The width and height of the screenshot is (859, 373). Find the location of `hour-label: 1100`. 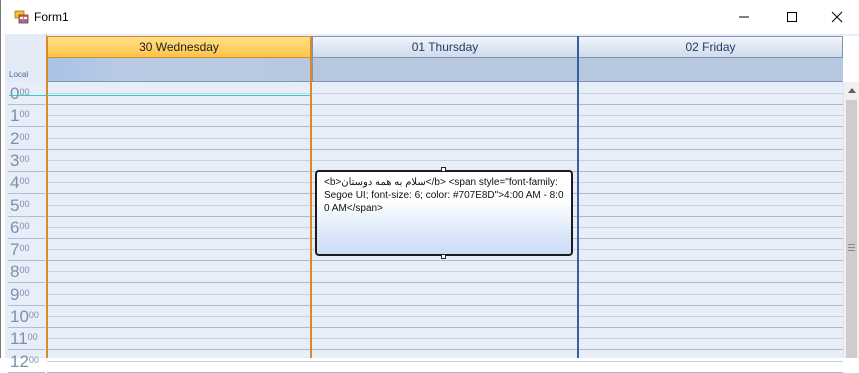

hour-label: 1100 is located at coordinates (27, 338).